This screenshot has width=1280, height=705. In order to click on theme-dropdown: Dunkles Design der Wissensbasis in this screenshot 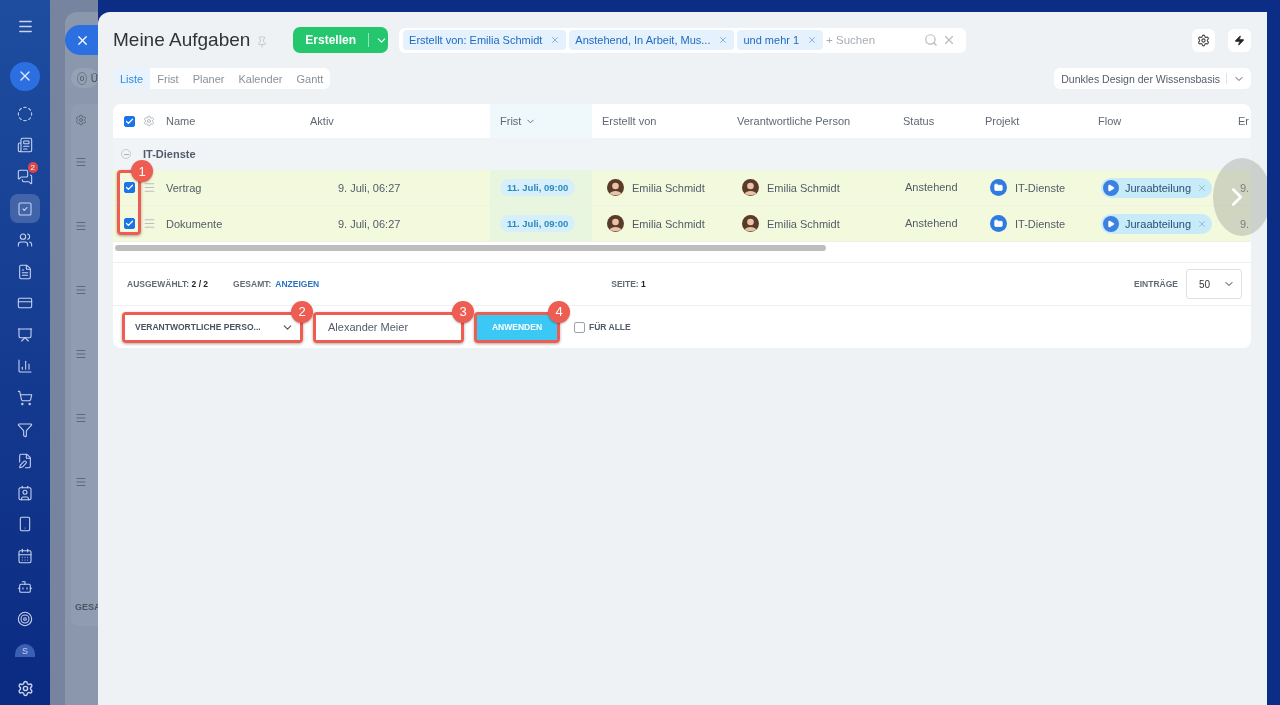, I will do `click(1152, 78)`.